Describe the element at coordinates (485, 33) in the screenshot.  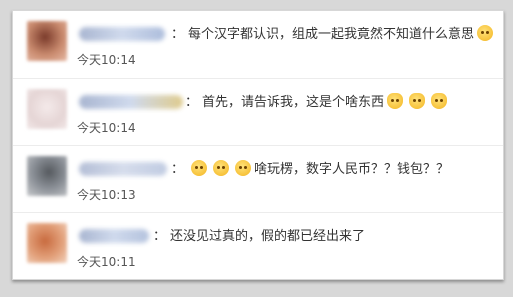
I see `sleepy-face-icon` at that location.